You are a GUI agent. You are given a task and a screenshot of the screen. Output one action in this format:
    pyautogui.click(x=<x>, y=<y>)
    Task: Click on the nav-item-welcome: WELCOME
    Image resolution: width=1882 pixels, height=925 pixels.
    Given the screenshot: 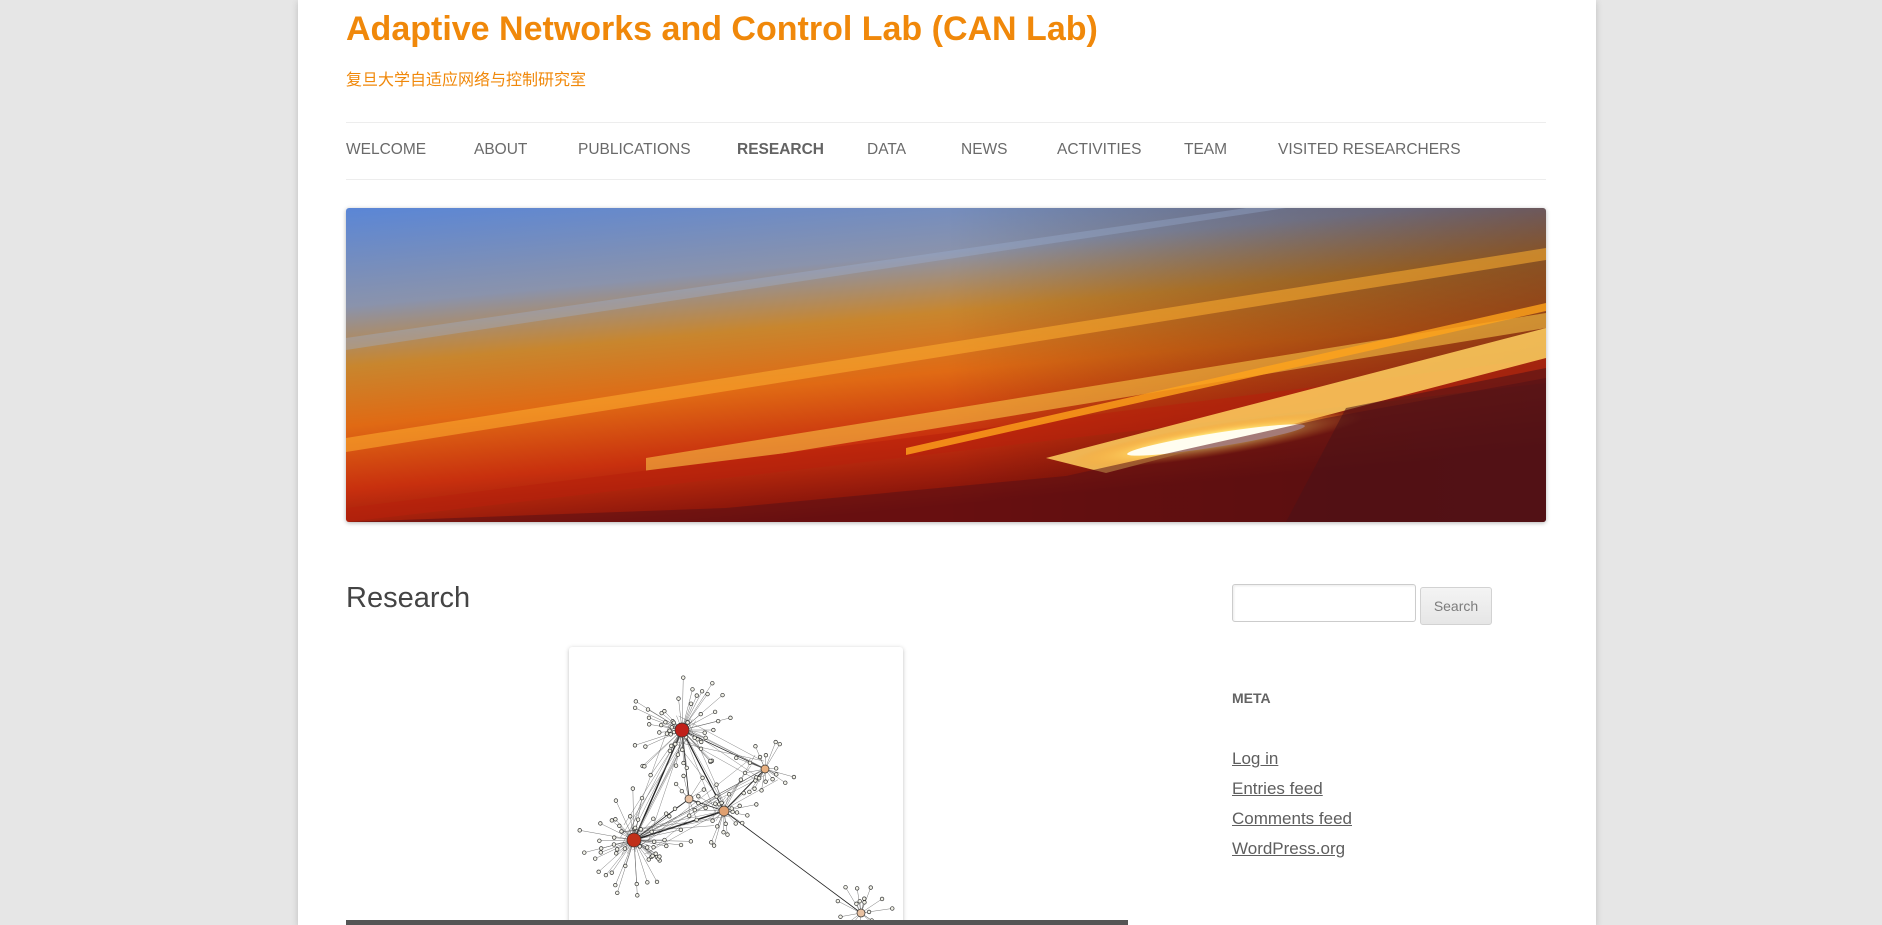 What is the action you would take?
    pyautogui.click(x=386, y=150)
    